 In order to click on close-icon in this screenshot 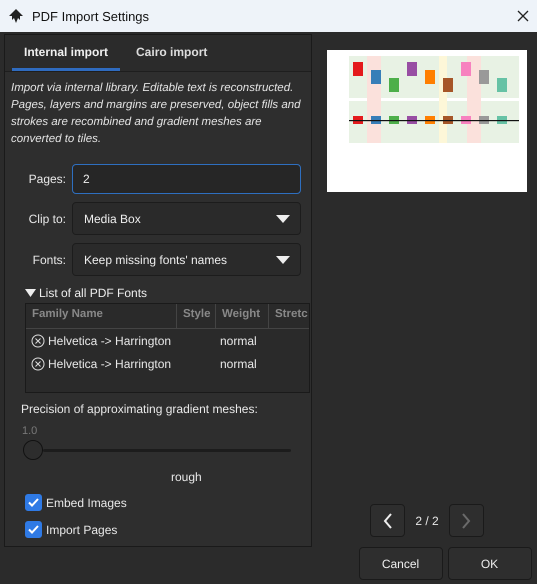, I will do `click(523, 16)`.